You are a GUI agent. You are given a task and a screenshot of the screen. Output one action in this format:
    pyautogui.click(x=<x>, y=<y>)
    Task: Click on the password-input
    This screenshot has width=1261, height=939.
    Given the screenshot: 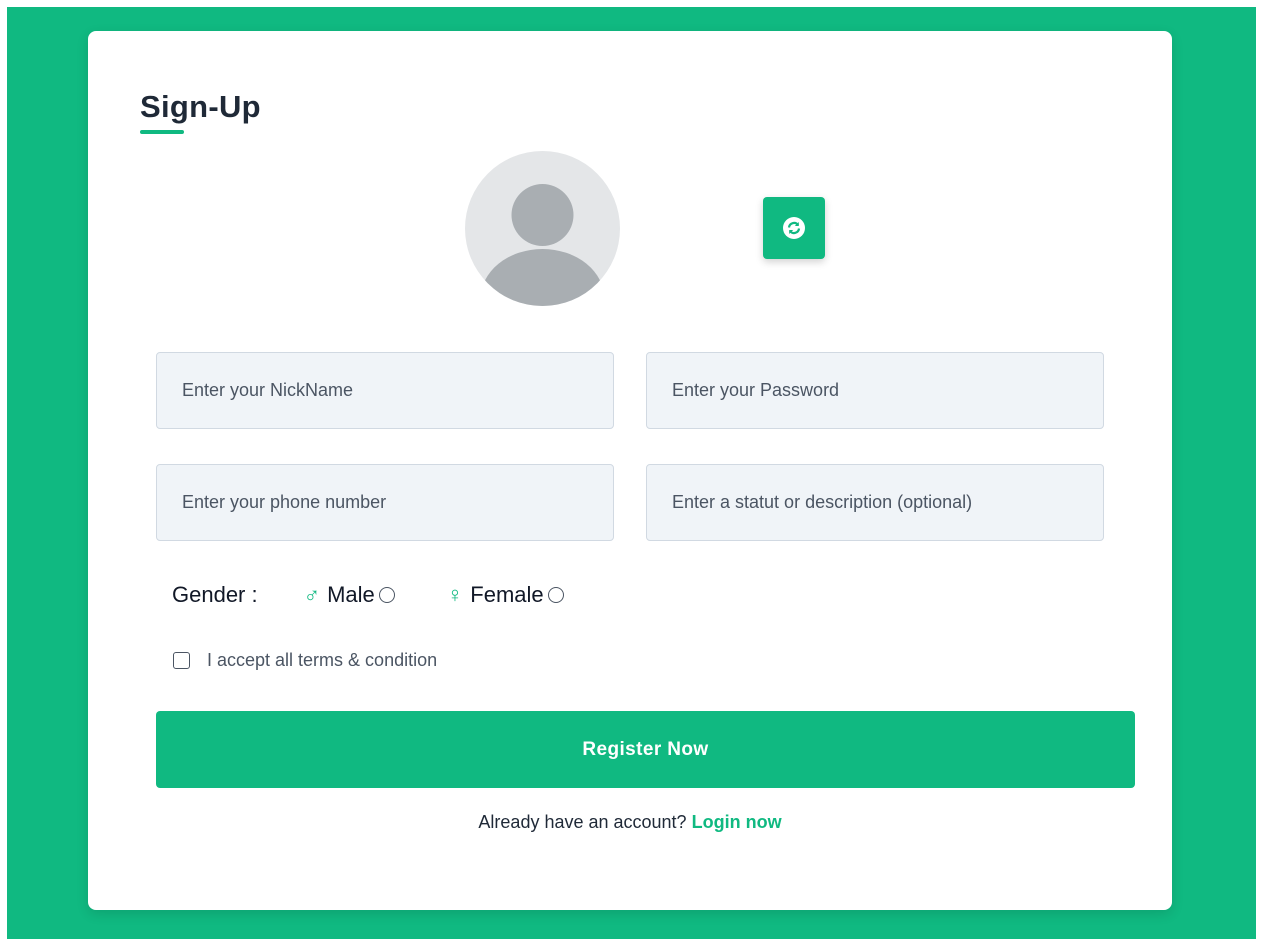 What is the action you would take?
    pyautogui.click(x=875, y=390)
    